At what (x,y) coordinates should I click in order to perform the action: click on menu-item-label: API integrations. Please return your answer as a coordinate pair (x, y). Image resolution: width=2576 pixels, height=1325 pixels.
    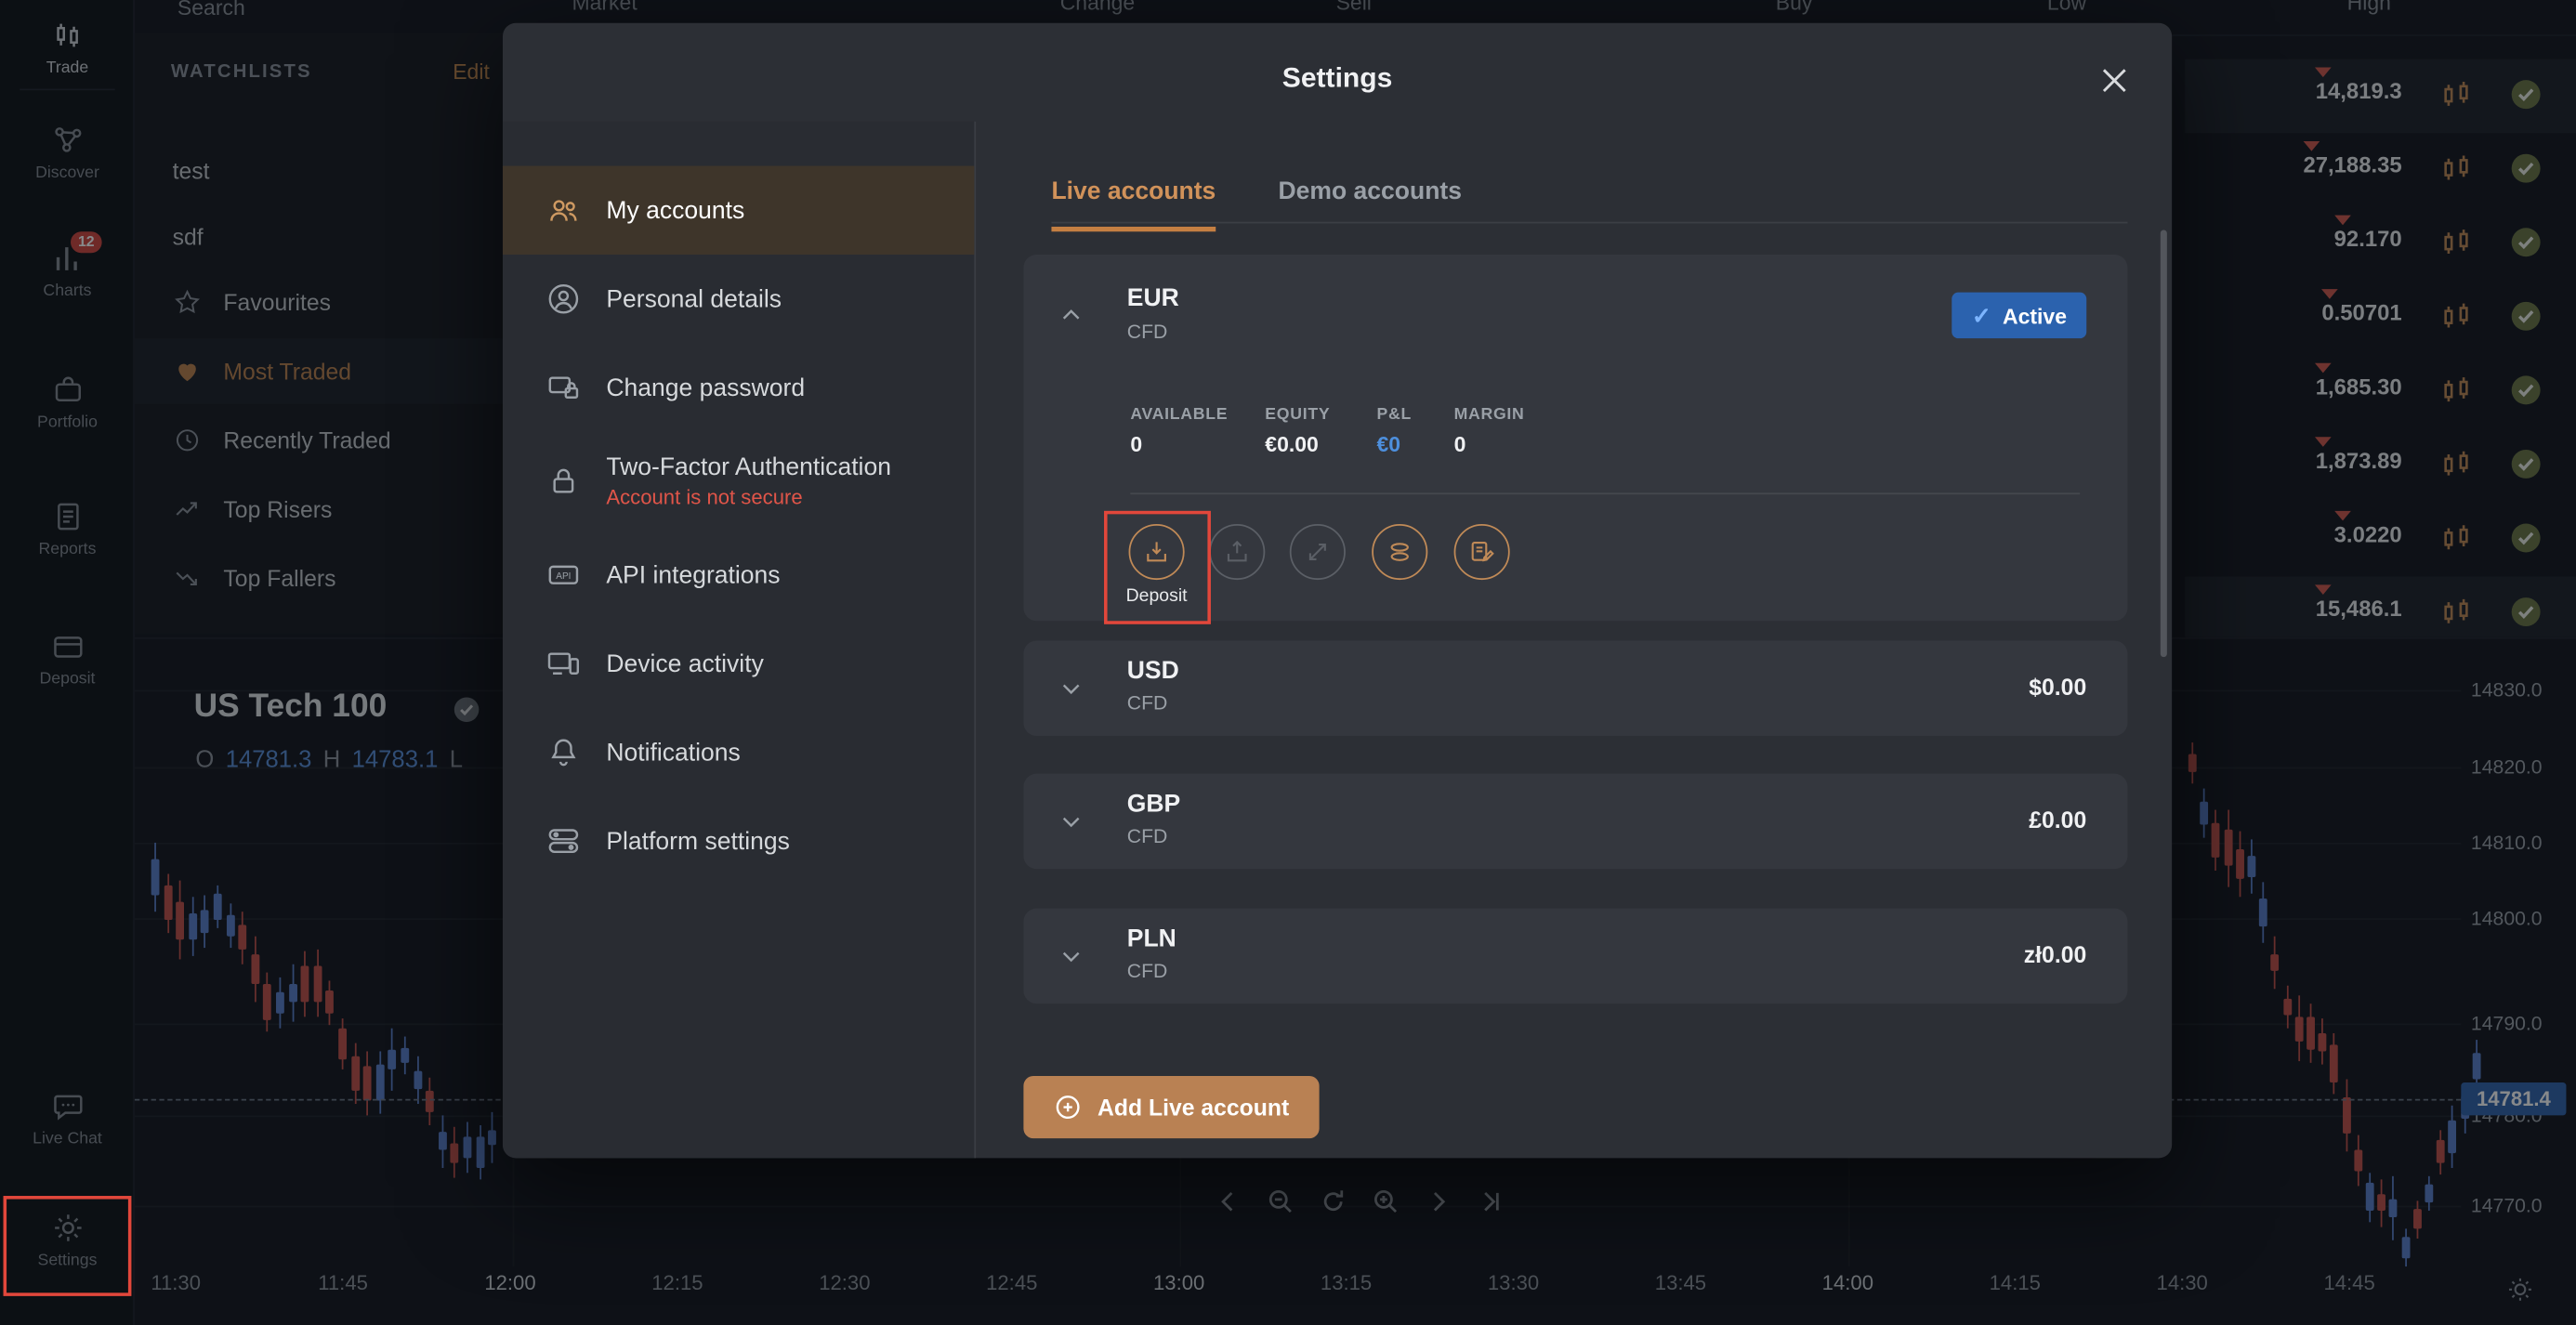
    Looking at the image, I should click on (693, 574).